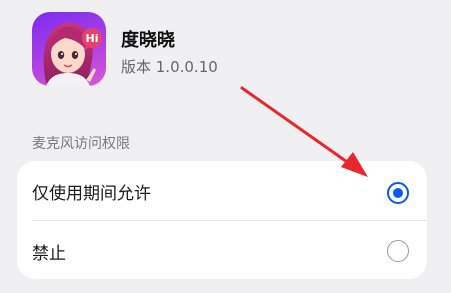 The width and height of the screenshot is (451, 293). I want to click on option-label: 仅使用期间允许, so click(91, 194).